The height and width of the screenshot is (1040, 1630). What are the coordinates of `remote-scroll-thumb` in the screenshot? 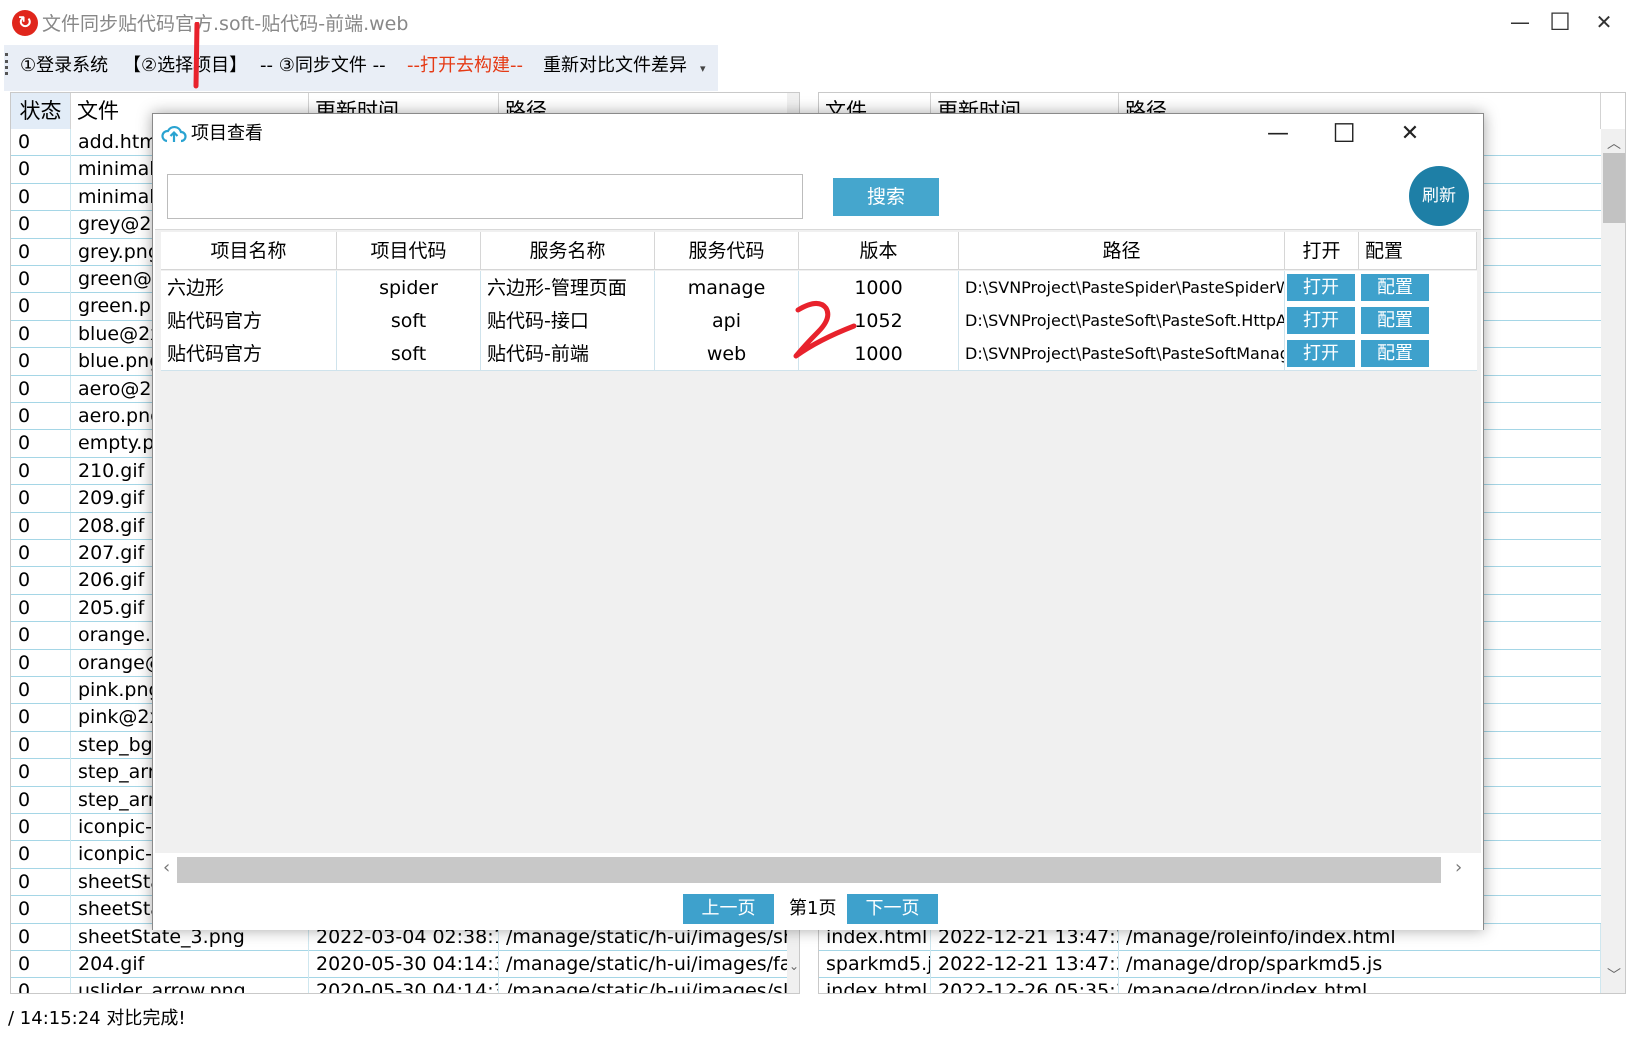 It's located at (1614, 188).